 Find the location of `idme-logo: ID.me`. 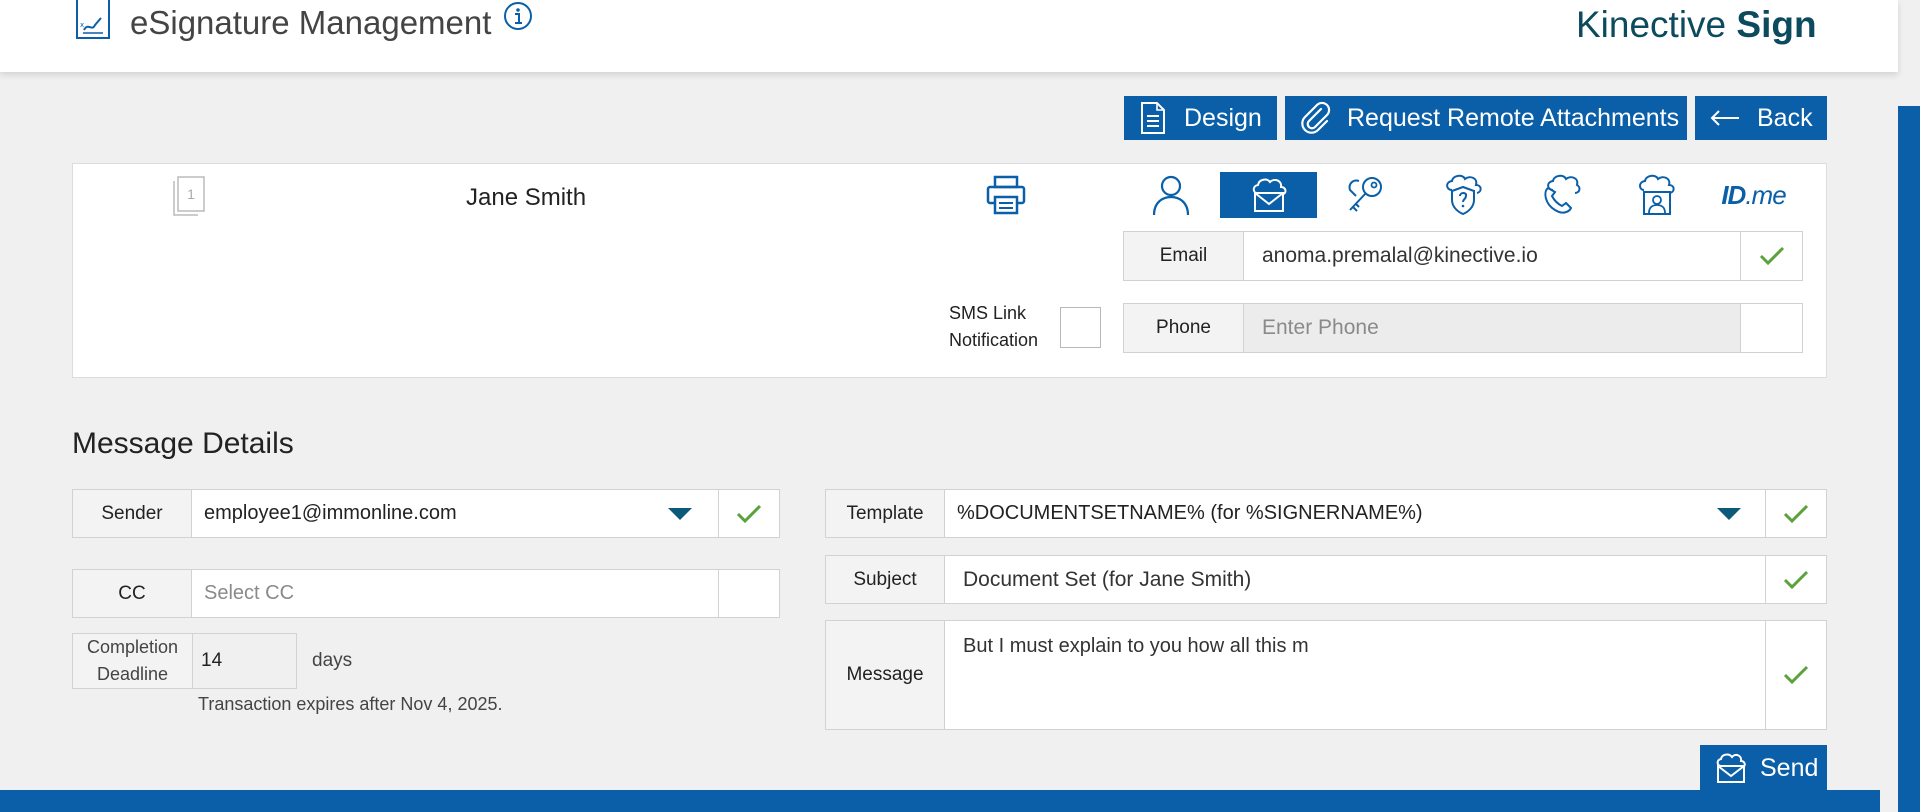

idme-logo: ID.me is located at coordinates (1753, 194).